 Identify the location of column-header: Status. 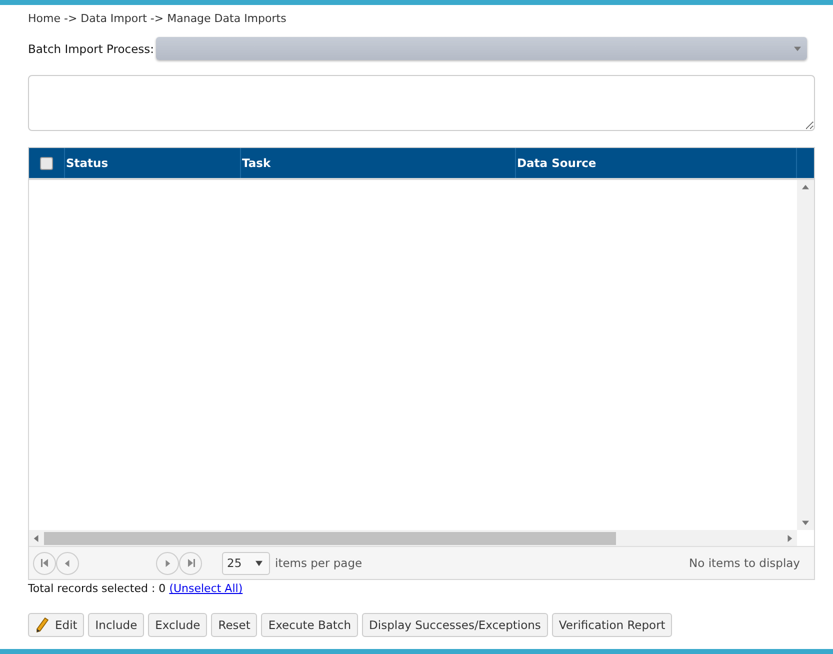
(86, 163).